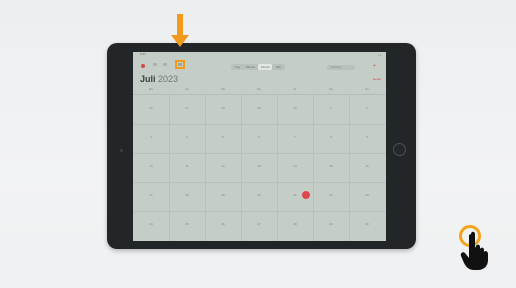 The image size is (516, 288). What do you see at coordinates (223, 137) in the screenshot?
I see `day-cell: 5` at bounding box center [223, 137].